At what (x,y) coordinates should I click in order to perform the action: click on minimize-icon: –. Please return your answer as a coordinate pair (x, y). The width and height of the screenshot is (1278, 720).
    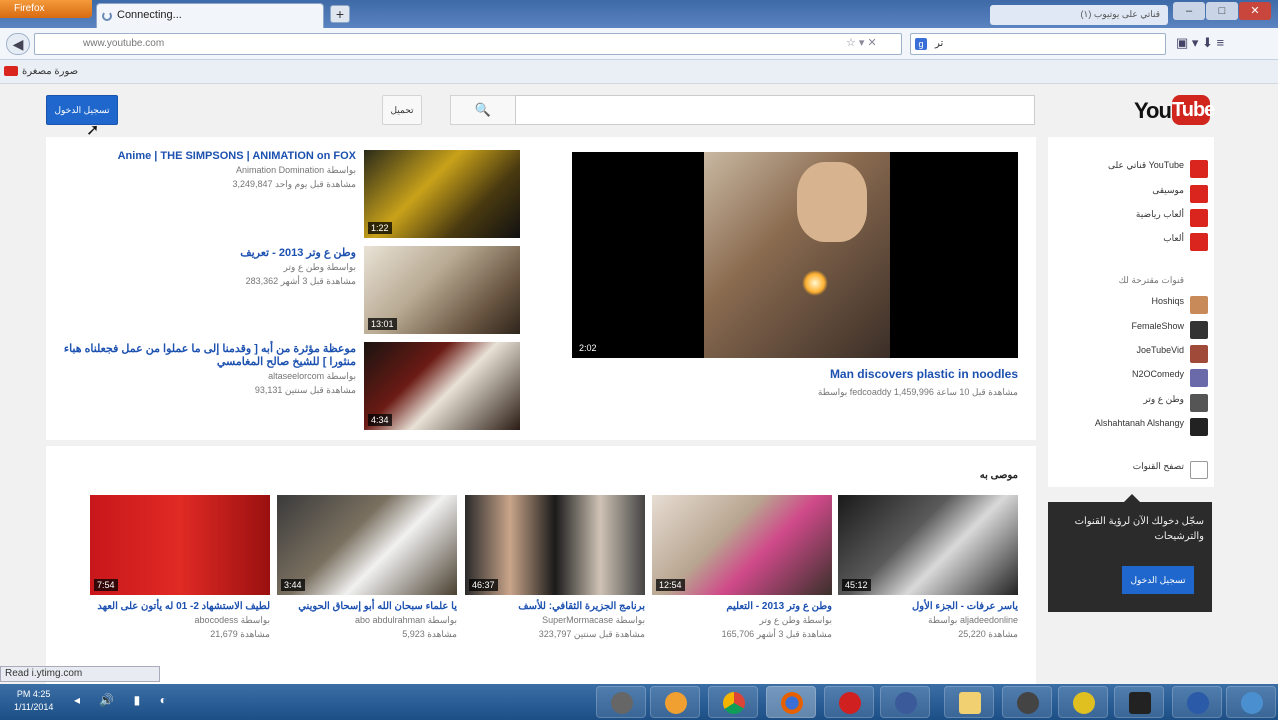
    Looking at the image, I should click on (1189, 11).